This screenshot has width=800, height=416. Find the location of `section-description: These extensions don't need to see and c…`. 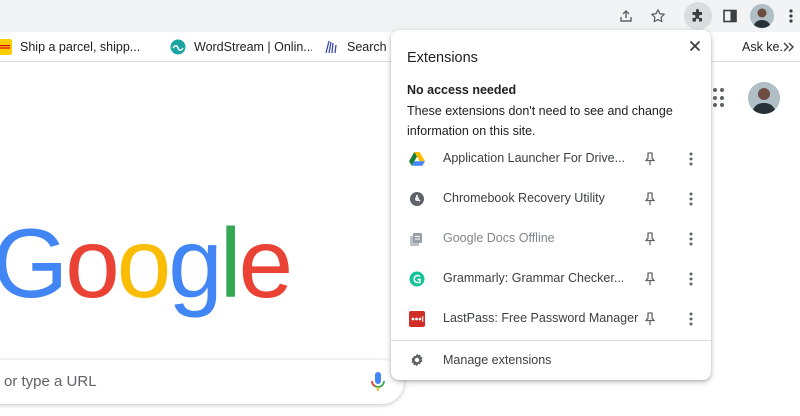

section-description: These extensions don't need to see and c… is located at coordinates (540, 121).